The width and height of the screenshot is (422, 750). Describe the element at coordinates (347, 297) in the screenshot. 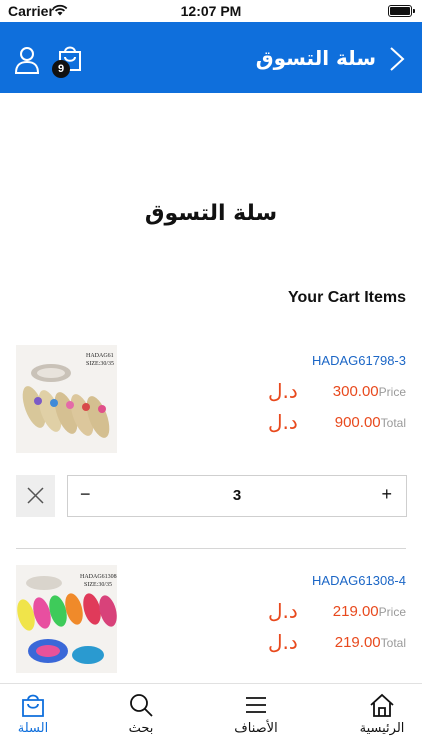

I see `cart-items-title: Your Cart Items` at that location.